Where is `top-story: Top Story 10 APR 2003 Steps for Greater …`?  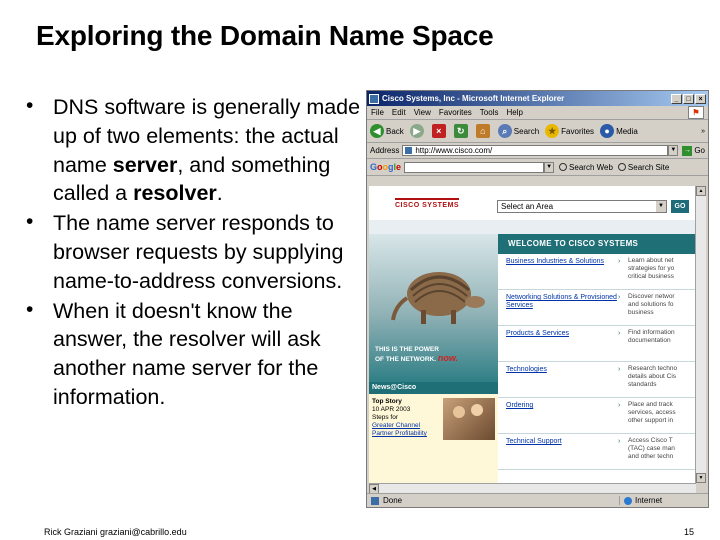
top-story: Top Story 10 APR 2003 Steps for Greater … is located at coordinates (407, 418).